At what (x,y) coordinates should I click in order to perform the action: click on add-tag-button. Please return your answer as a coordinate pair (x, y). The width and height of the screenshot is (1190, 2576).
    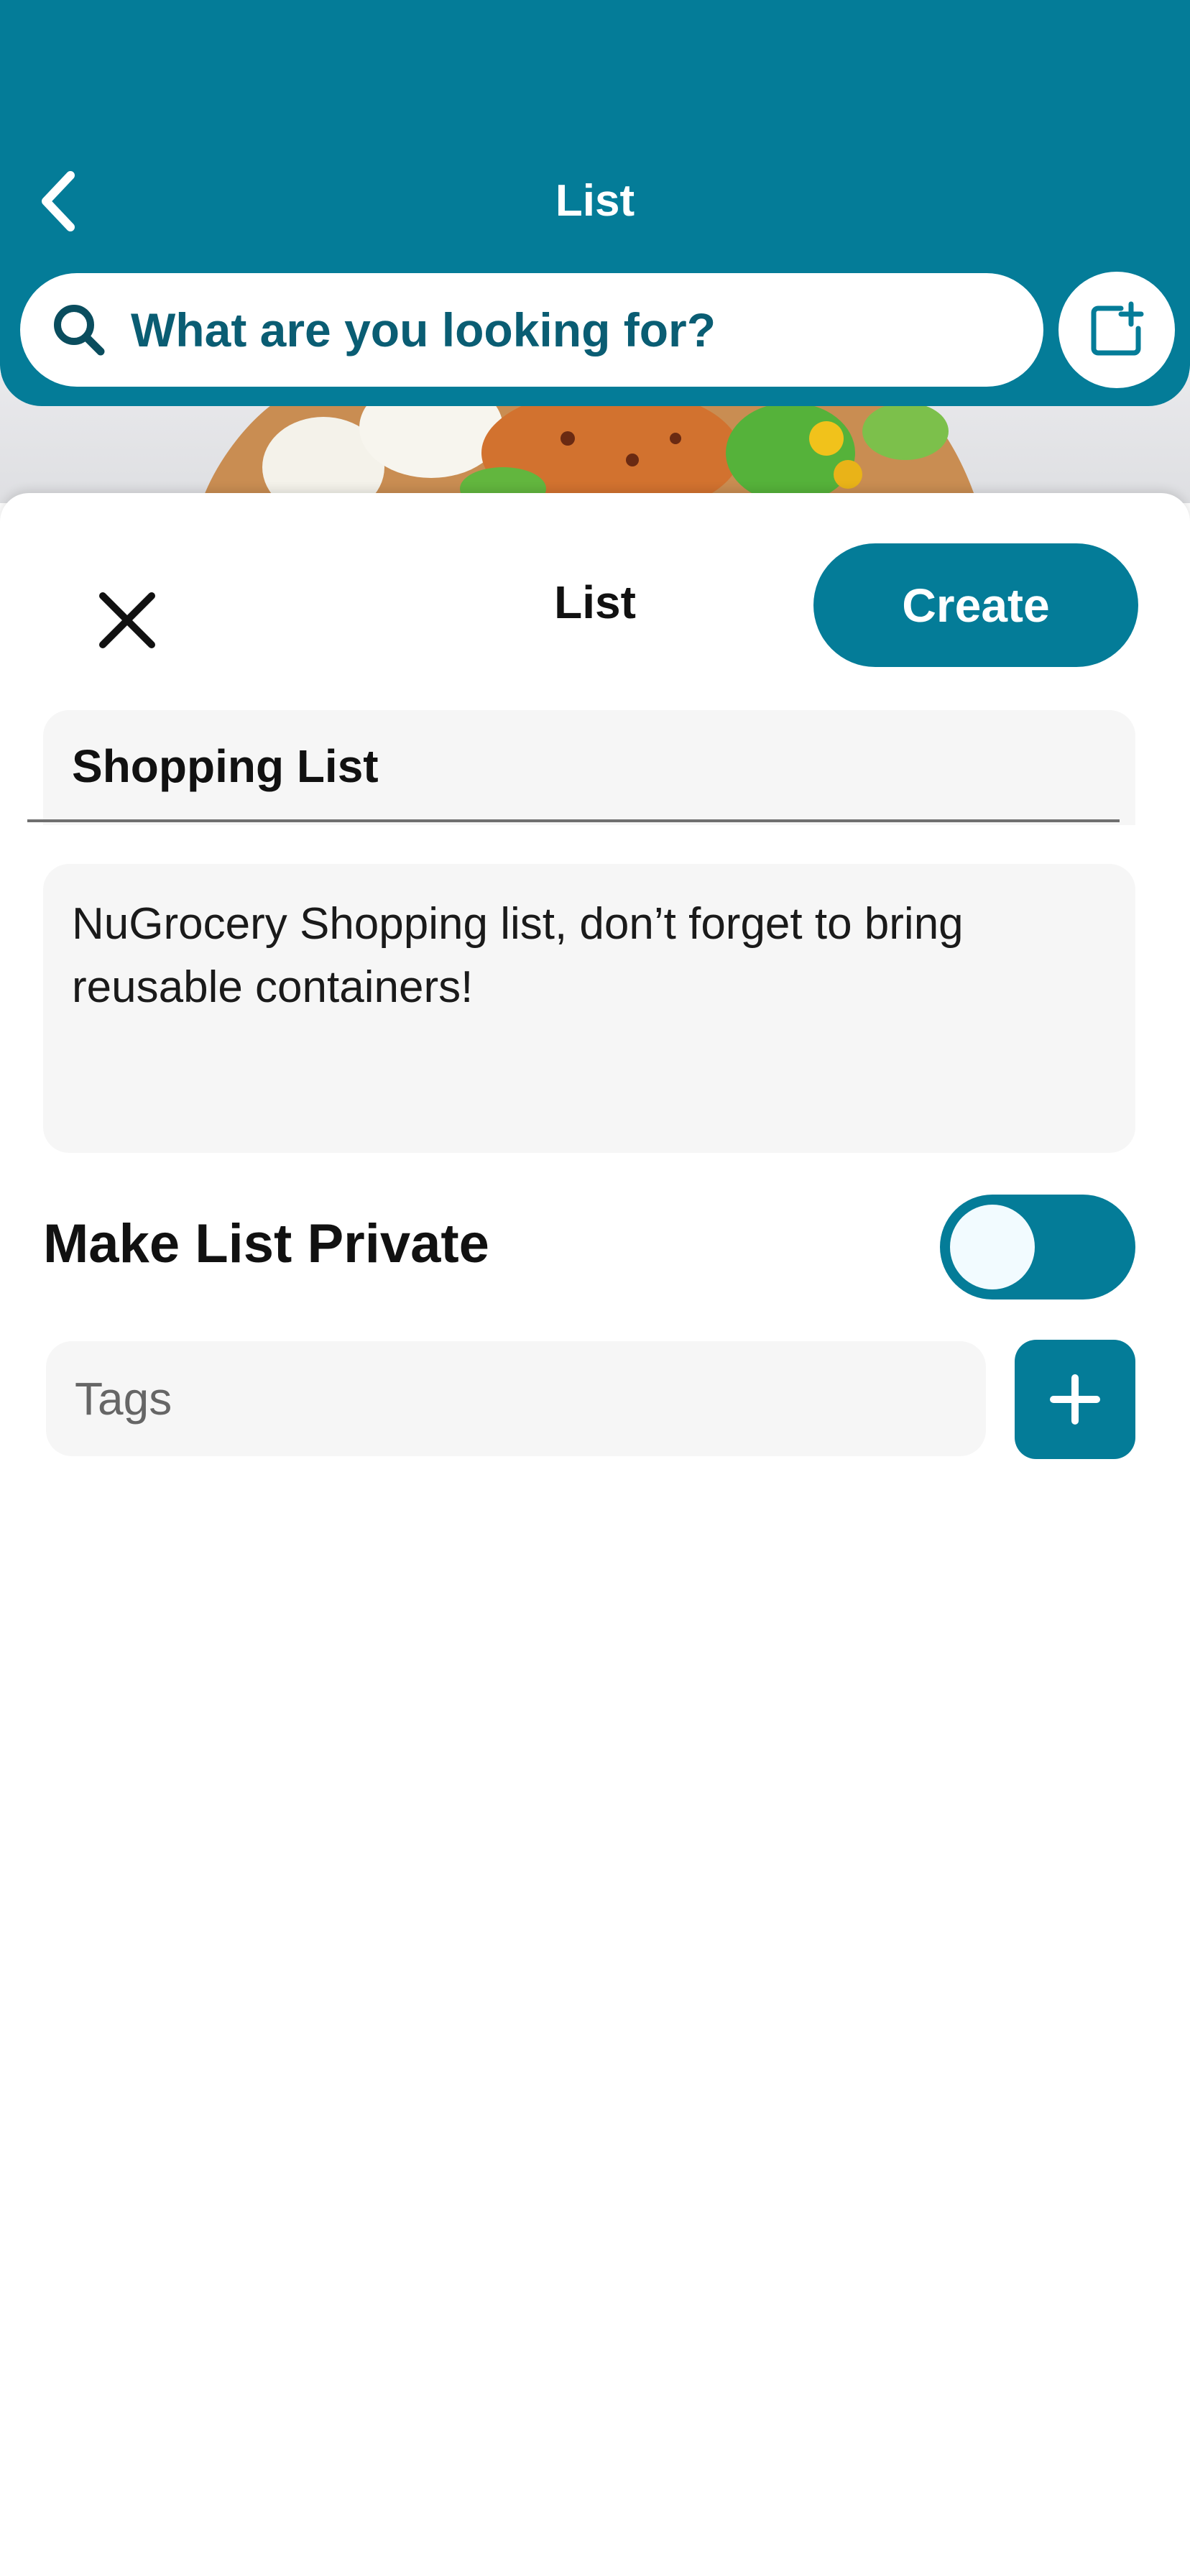
    Looking at the image, I should click on (1075, 1399).